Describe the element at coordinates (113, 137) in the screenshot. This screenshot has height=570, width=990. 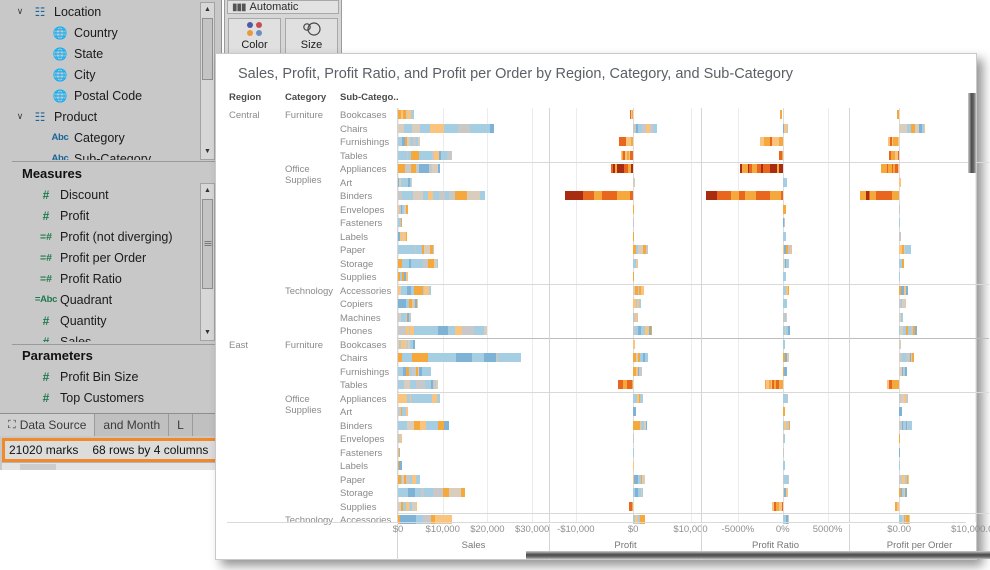
I see `dimension-category: Abc Category` at that location.